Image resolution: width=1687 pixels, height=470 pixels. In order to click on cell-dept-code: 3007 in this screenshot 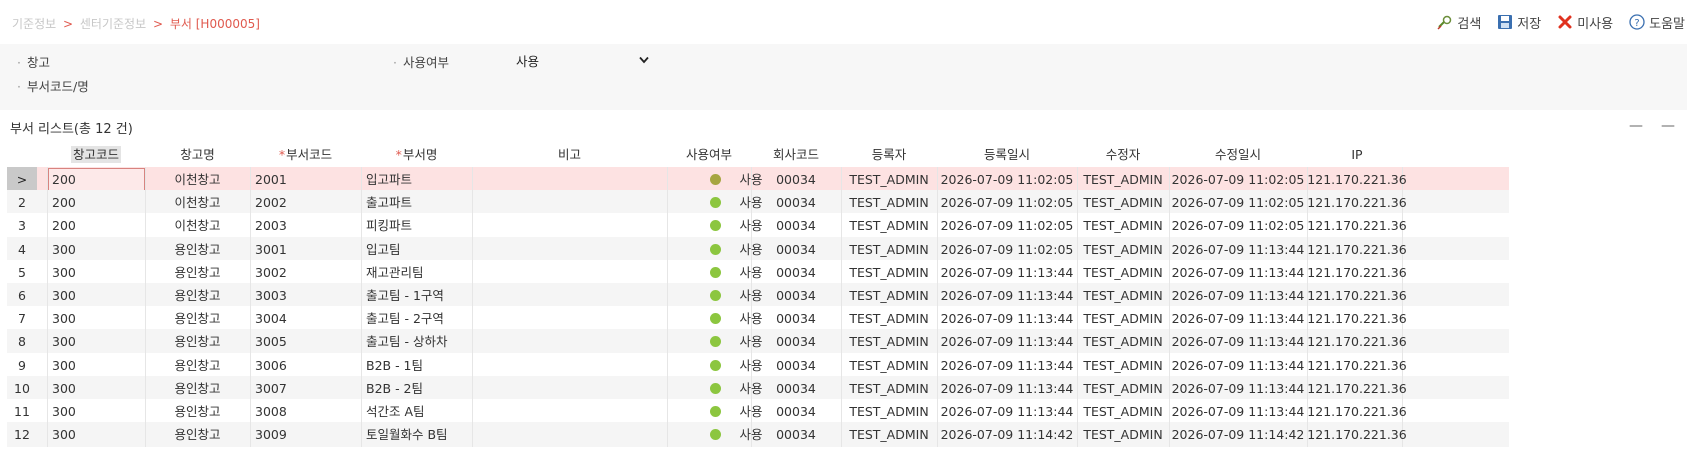, I will do `click(308, 388)`.